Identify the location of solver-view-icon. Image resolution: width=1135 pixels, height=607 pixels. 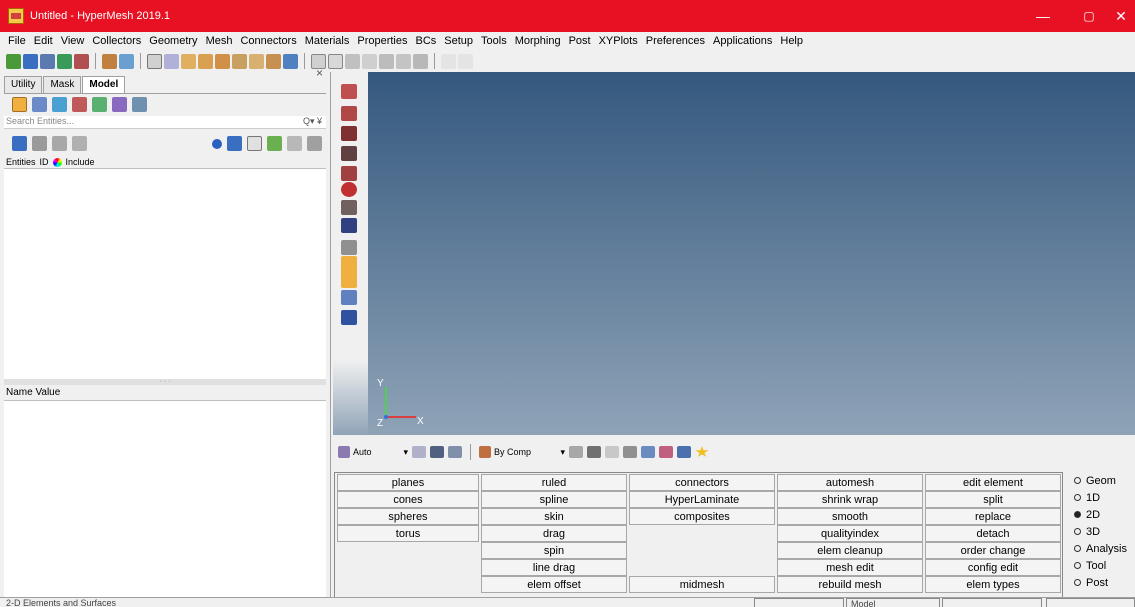
(139, 104).